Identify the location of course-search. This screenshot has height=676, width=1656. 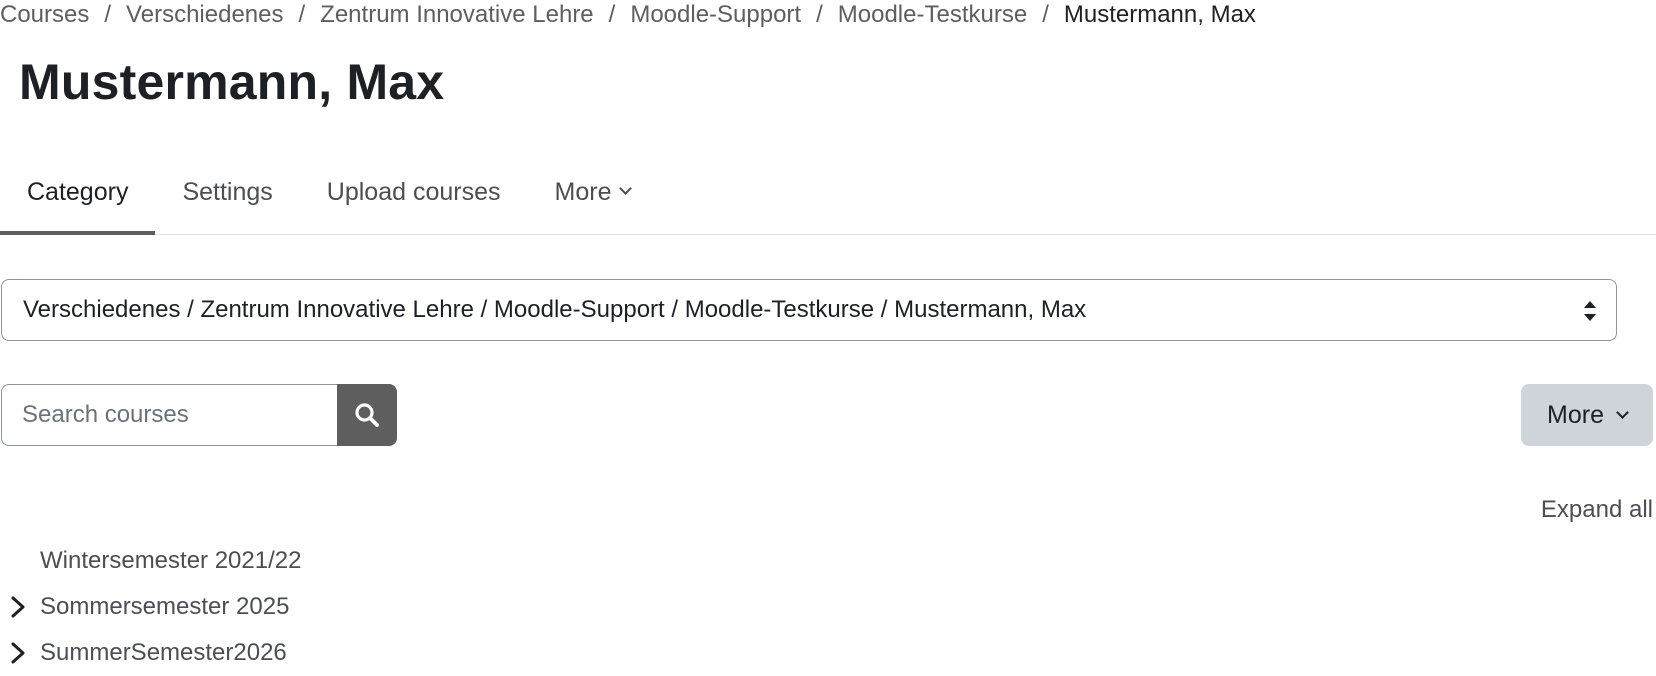
(199, 415).